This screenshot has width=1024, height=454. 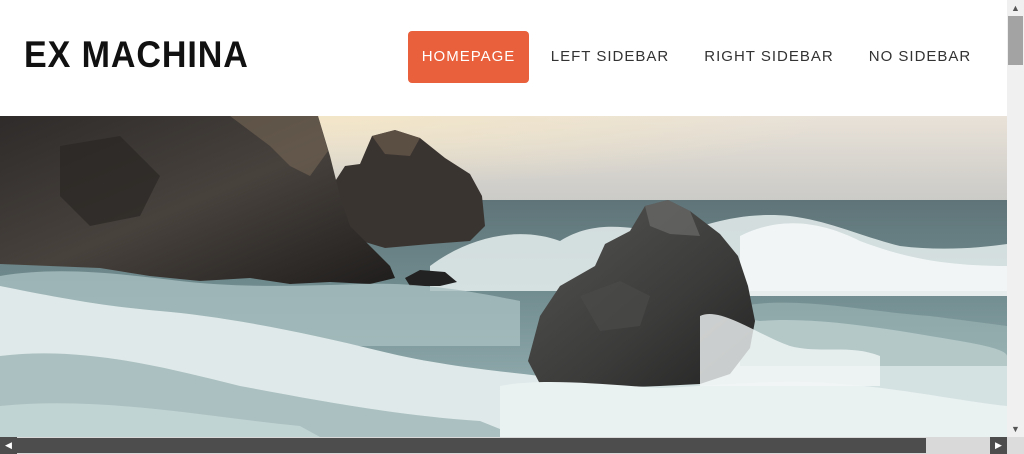 What do you see at coordinates (1015, 40) in the screenshot?
I see `vertical-scroll-thumb` at bounding box center [1015, 40].